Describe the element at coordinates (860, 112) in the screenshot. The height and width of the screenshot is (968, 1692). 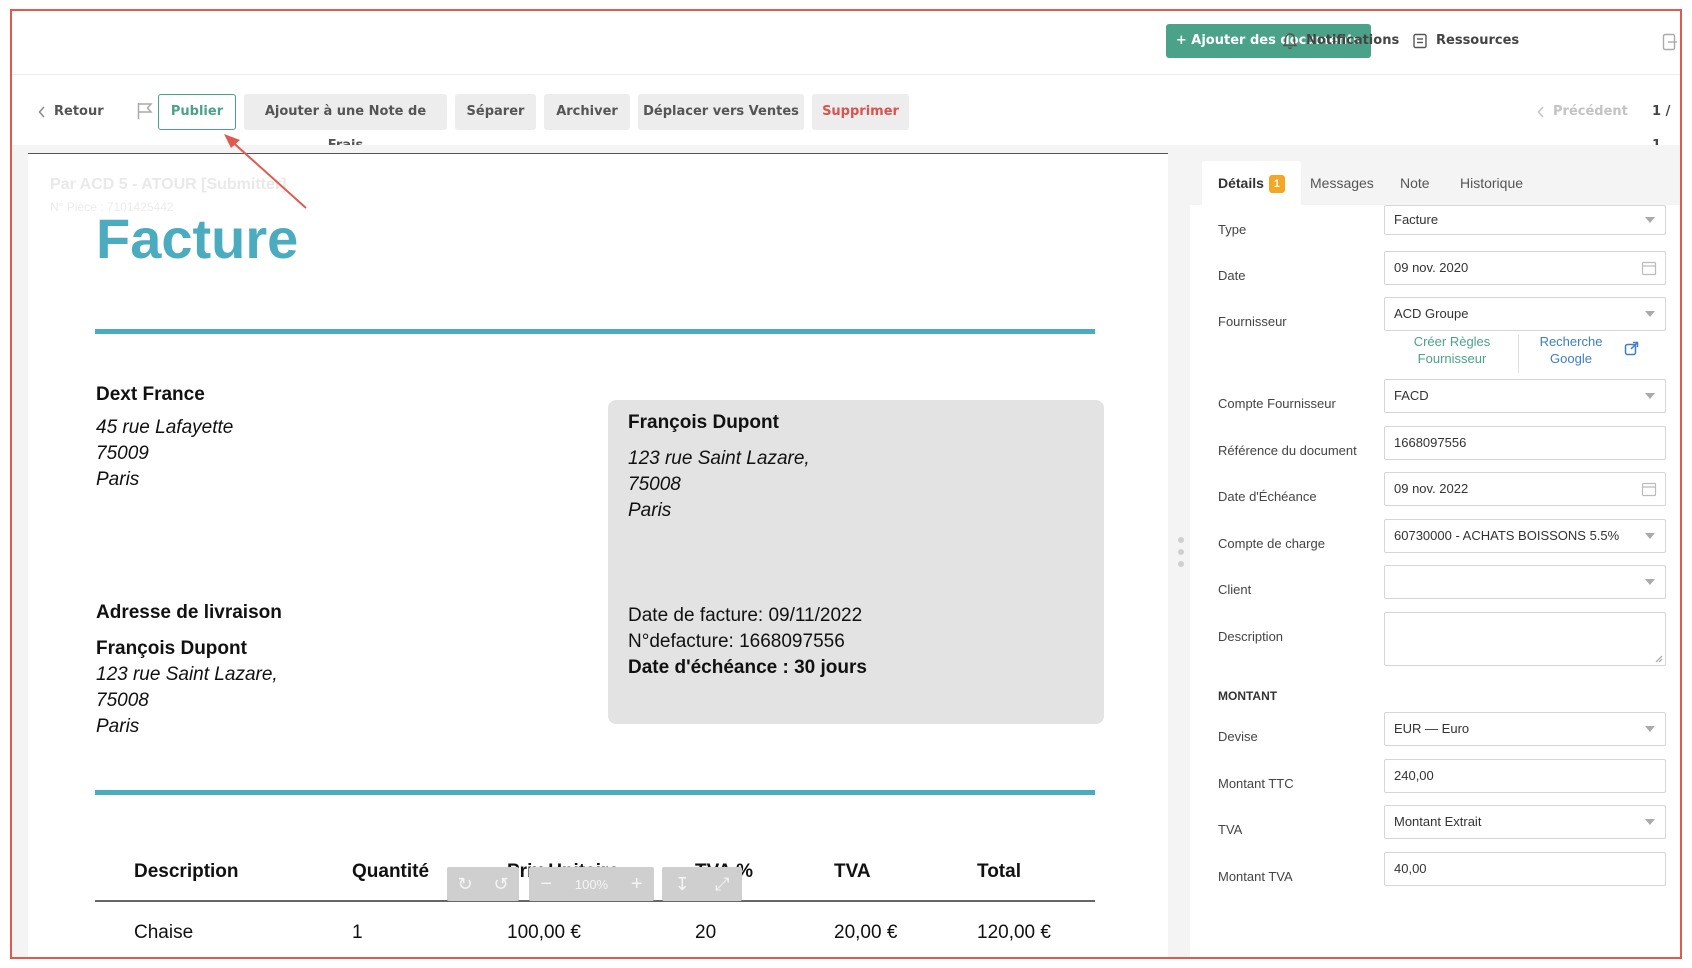
I see `delete-button: Supprimer` at that location.